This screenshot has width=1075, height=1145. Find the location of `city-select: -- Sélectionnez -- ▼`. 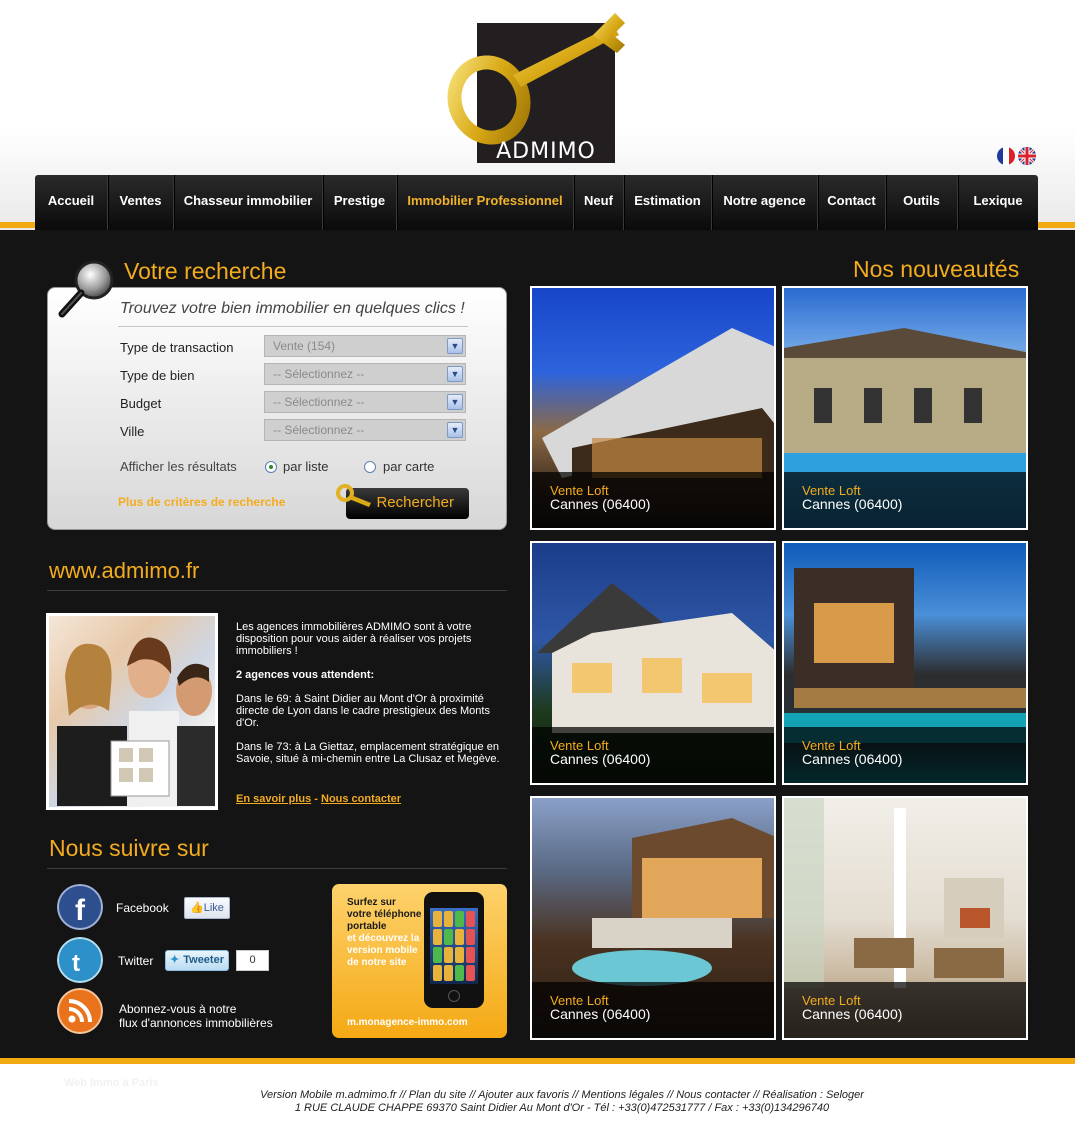

city-select: -- Sélectionnez -- ▼ is located at coordinates (365, 430).